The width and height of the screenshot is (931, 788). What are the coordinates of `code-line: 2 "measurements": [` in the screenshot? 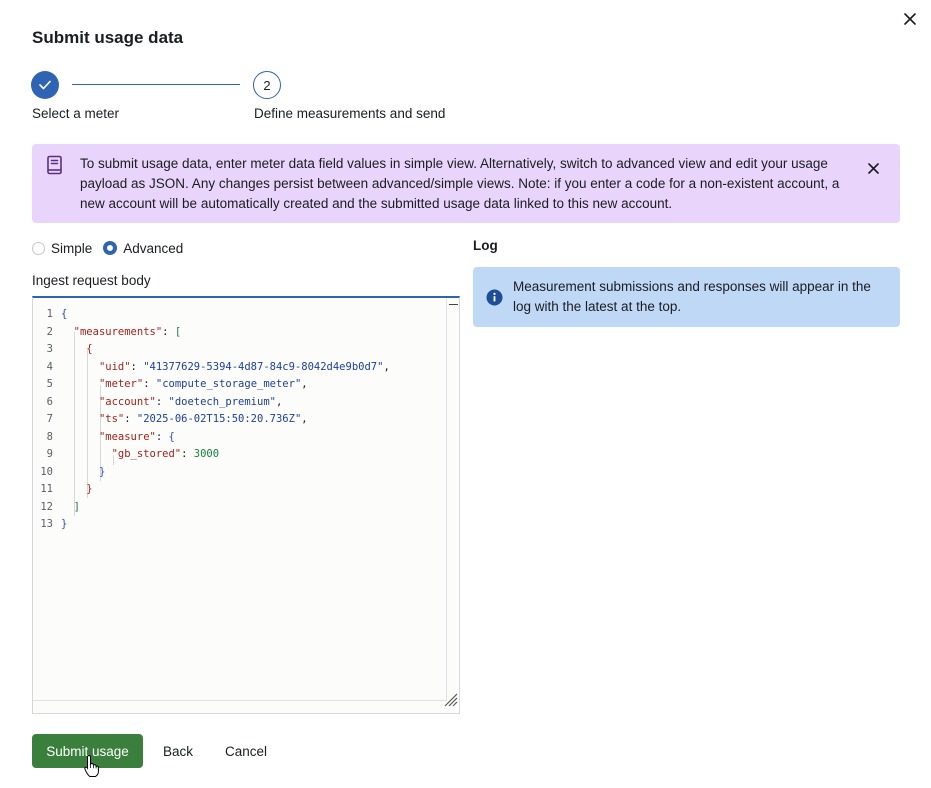 It's located at (114, 331).